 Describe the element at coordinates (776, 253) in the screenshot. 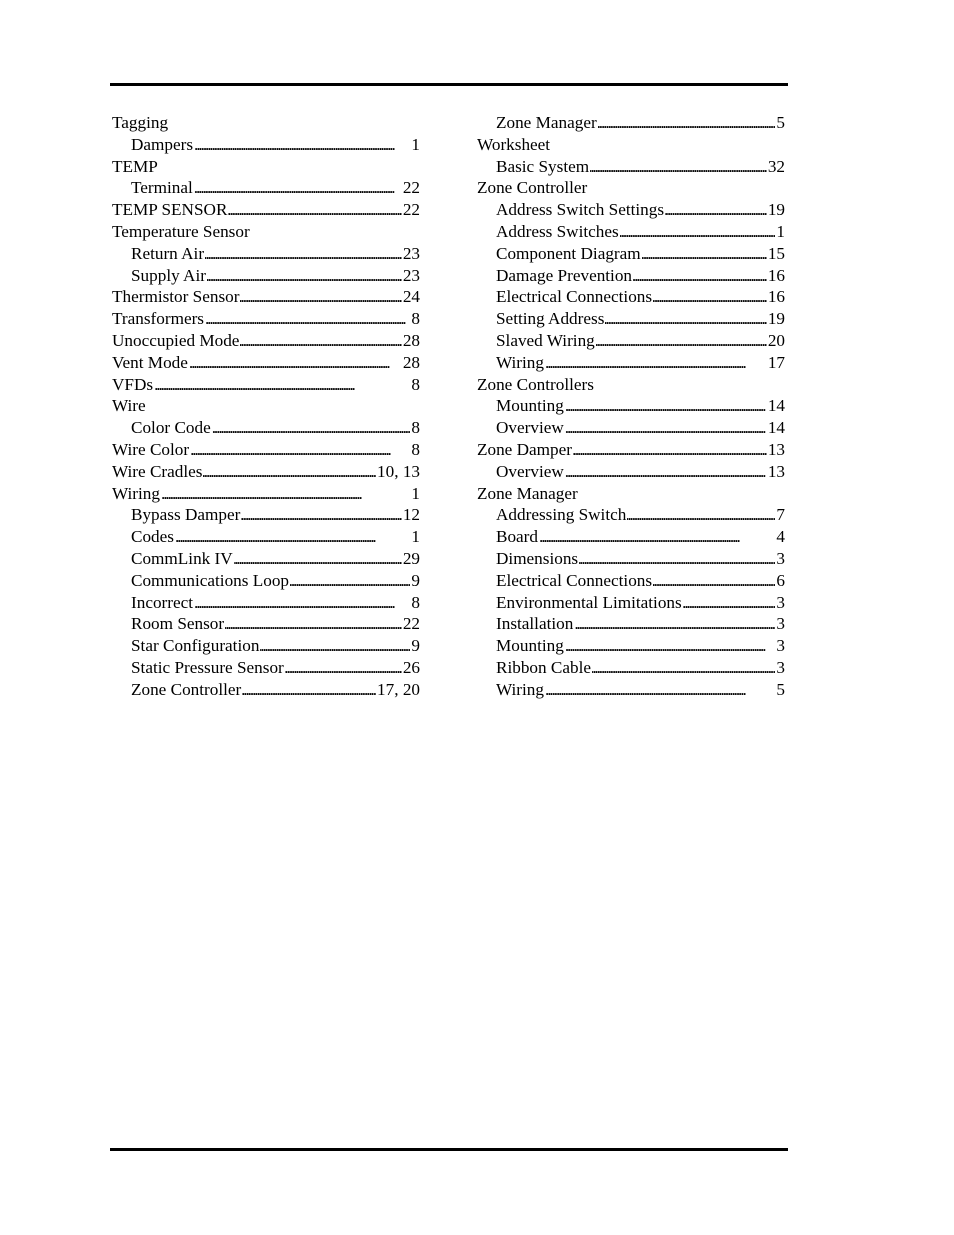

I see `page-reference: 15` at that location.